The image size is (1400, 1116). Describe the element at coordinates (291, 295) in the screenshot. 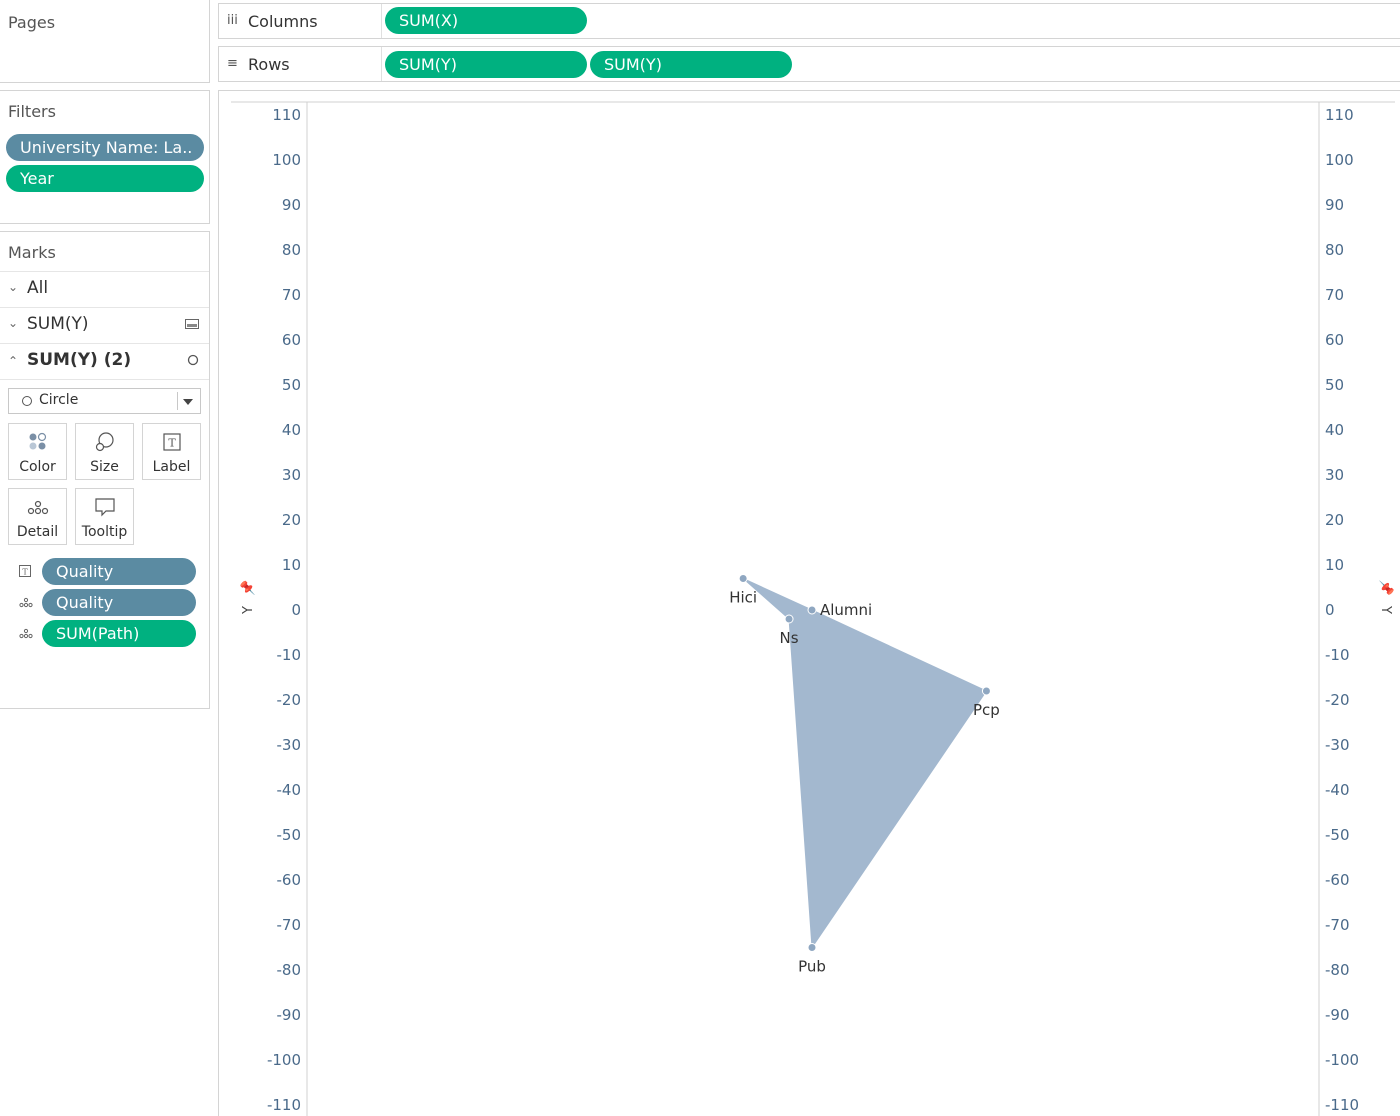

I see `left-tick-label: 70` at that location.